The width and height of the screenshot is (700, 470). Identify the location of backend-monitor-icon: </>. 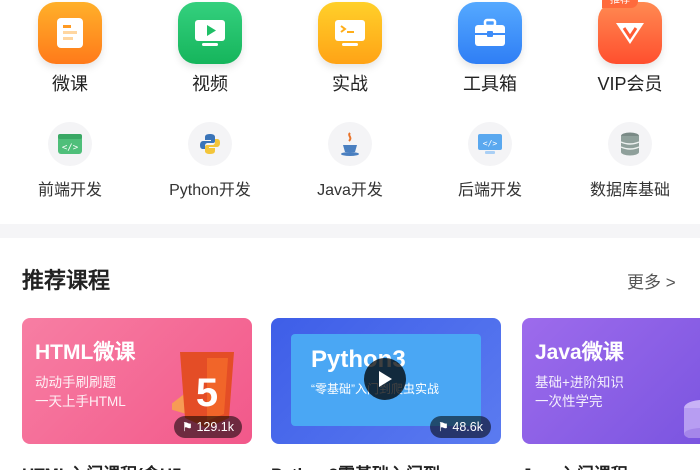
(490, 144).